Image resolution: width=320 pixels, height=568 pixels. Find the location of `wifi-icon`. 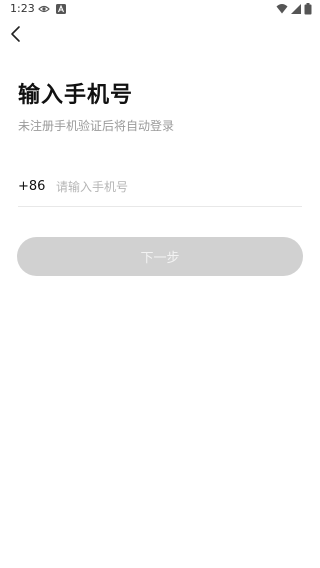

wifi-icon is located at coordinates (282, 9).